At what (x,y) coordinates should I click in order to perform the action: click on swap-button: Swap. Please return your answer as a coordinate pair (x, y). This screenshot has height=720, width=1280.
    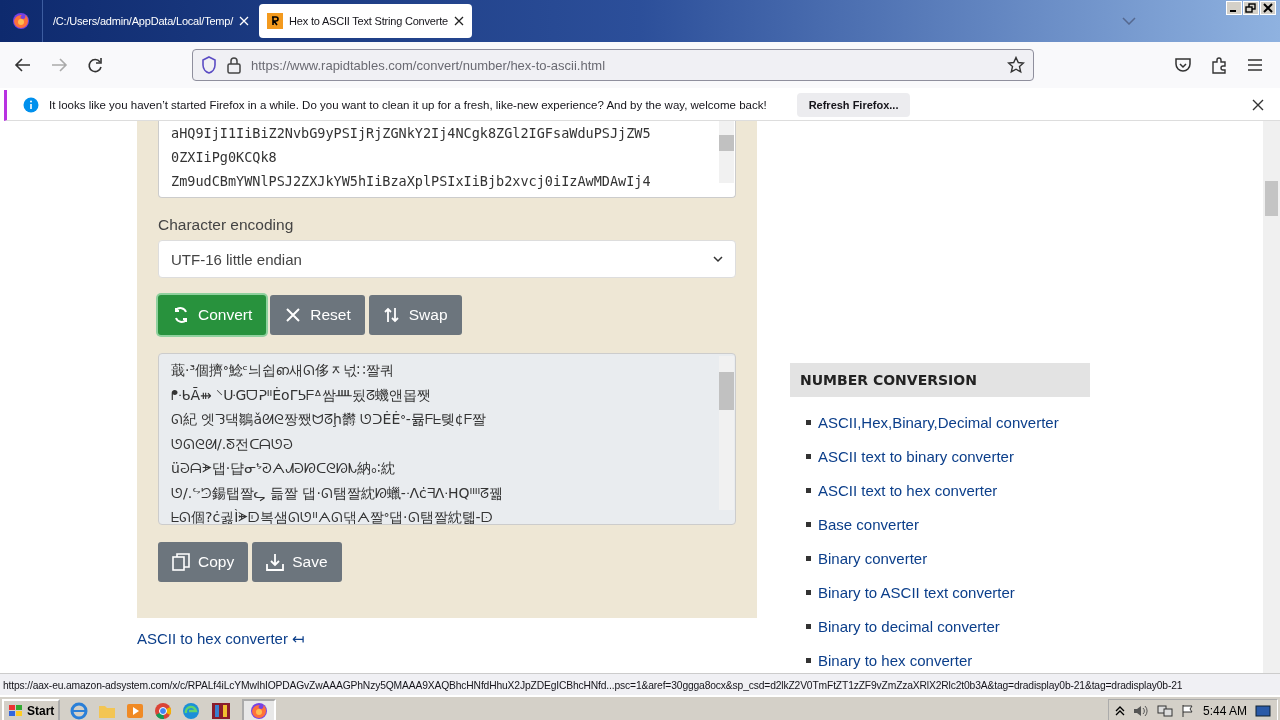
    Looking at the image, I should click on (415, 315).